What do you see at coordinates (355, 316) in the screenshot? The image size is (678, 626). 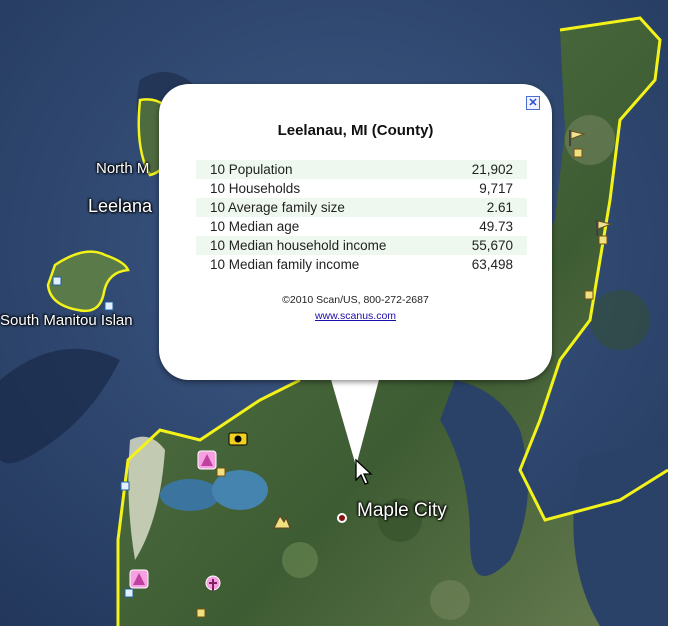 I see `scanus-link: www.scanus.com` at bounding box center [355, 316].